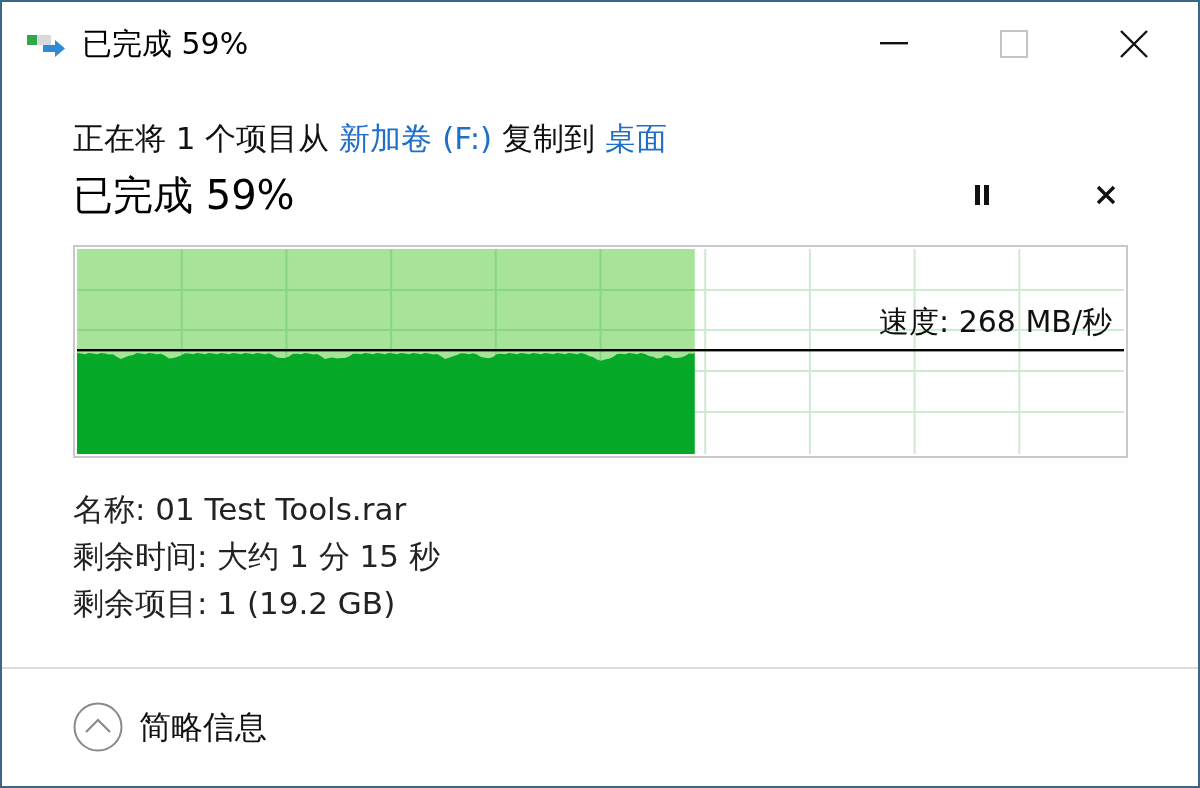  Describe the element at coordinates (234, 603) in the screenshot. I see `detail-text: 剩余项目: 1 (19.2 GB)` at that location.